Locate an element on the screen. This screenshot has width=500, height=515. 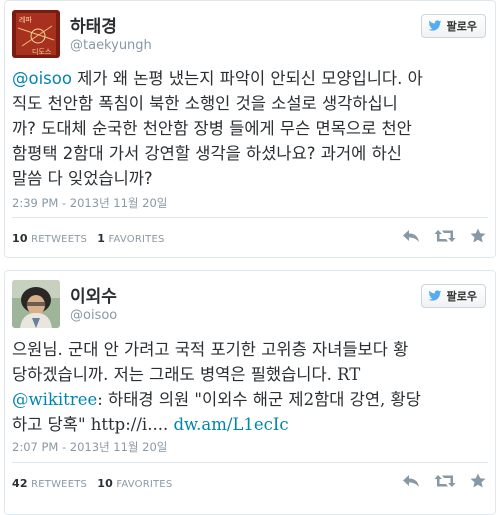
mention-link: @oisoo is located at coordinates (42, 78).